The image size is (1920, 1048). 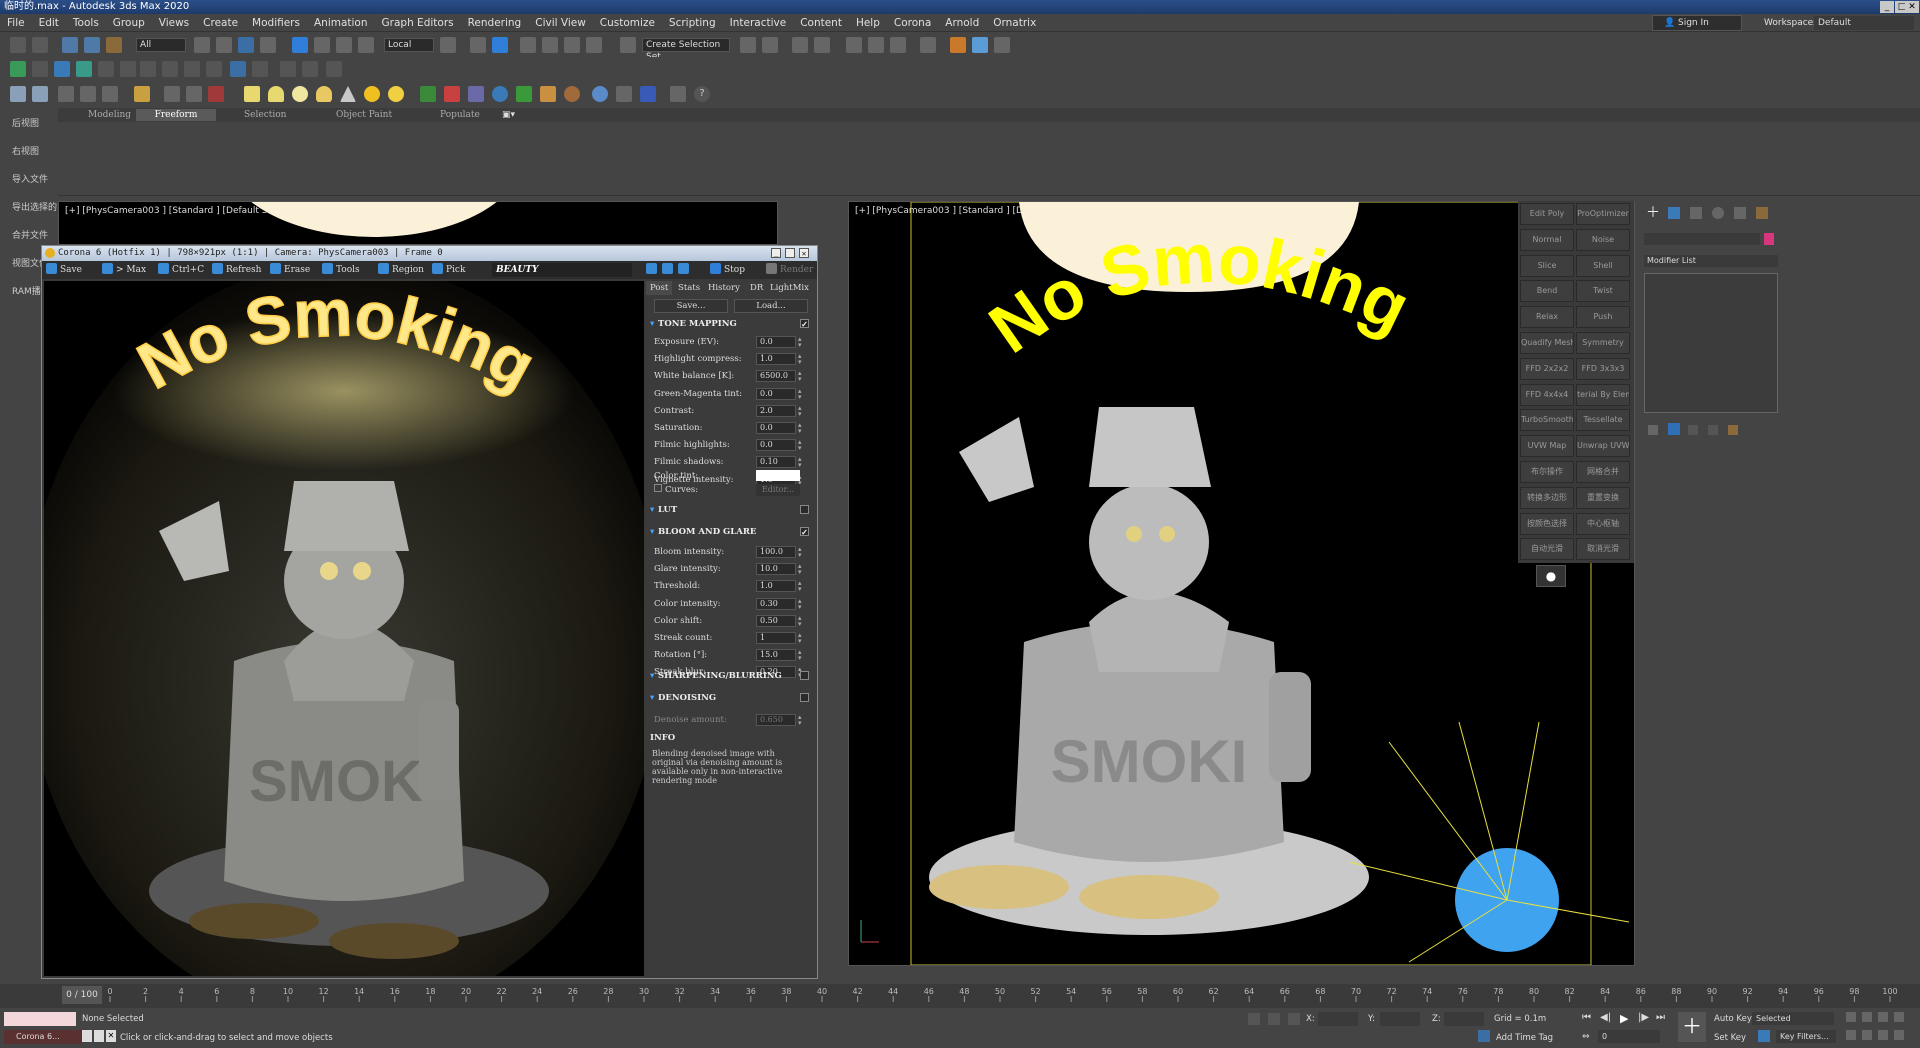 I want to click on tone-field: 1.0, so click(x=776, y=359).